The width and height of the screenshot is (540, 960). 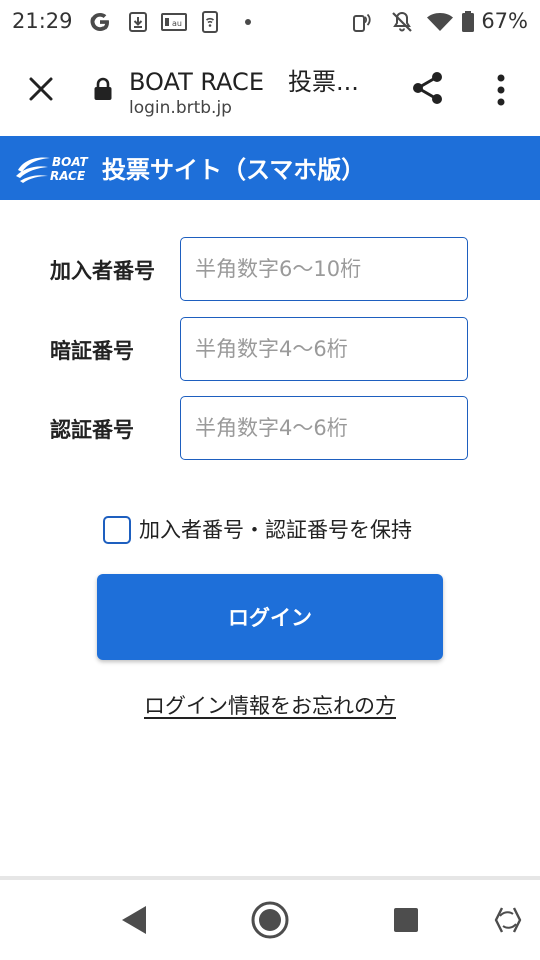 What do you see at coordinates (134, 920) in the screenshot?
I see `back-icon` at bounding box center [134, 920].